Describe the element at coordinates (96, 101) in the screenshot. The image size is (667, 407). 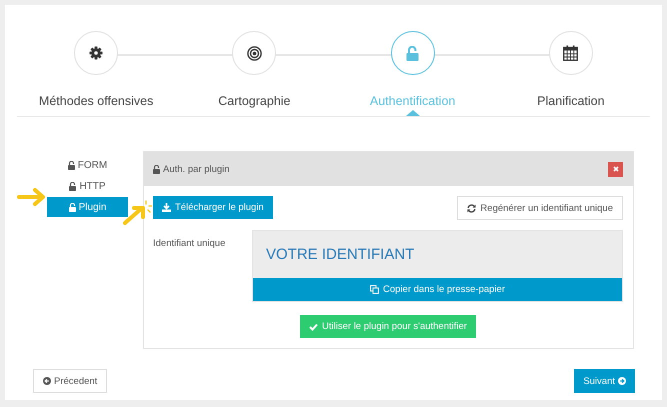
I see `step-label: Méthodes offensives` at that location.